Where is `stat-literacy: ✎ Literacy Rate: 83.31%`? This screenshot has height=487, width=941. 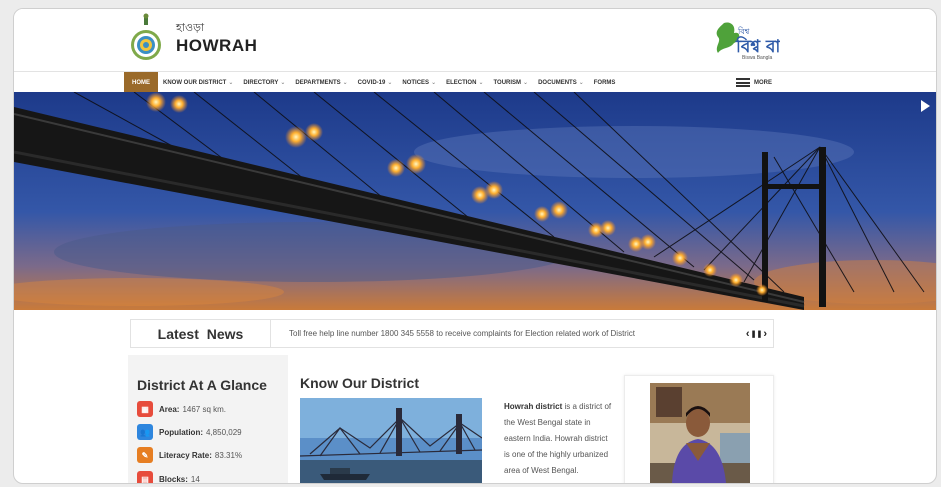 stat-literacy: ✎ Literacy Rate: 83.31% is located at coordinates (189, 455).